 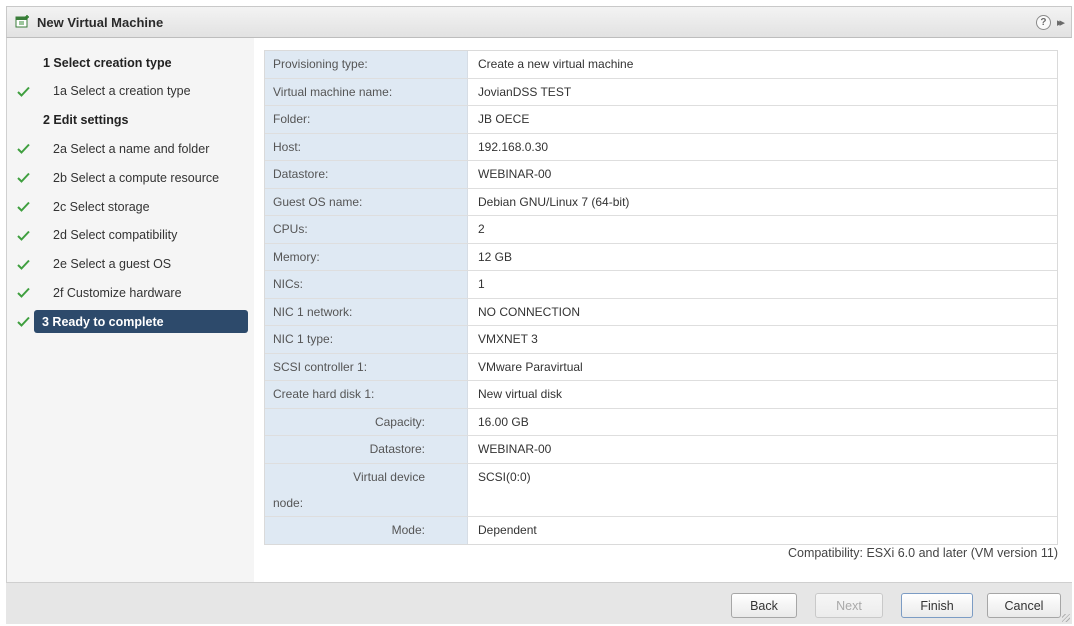 What do you see at coordinates (849, 605) in the screenshot?
I see `next-button: Next` at bounding box center [849, 605].